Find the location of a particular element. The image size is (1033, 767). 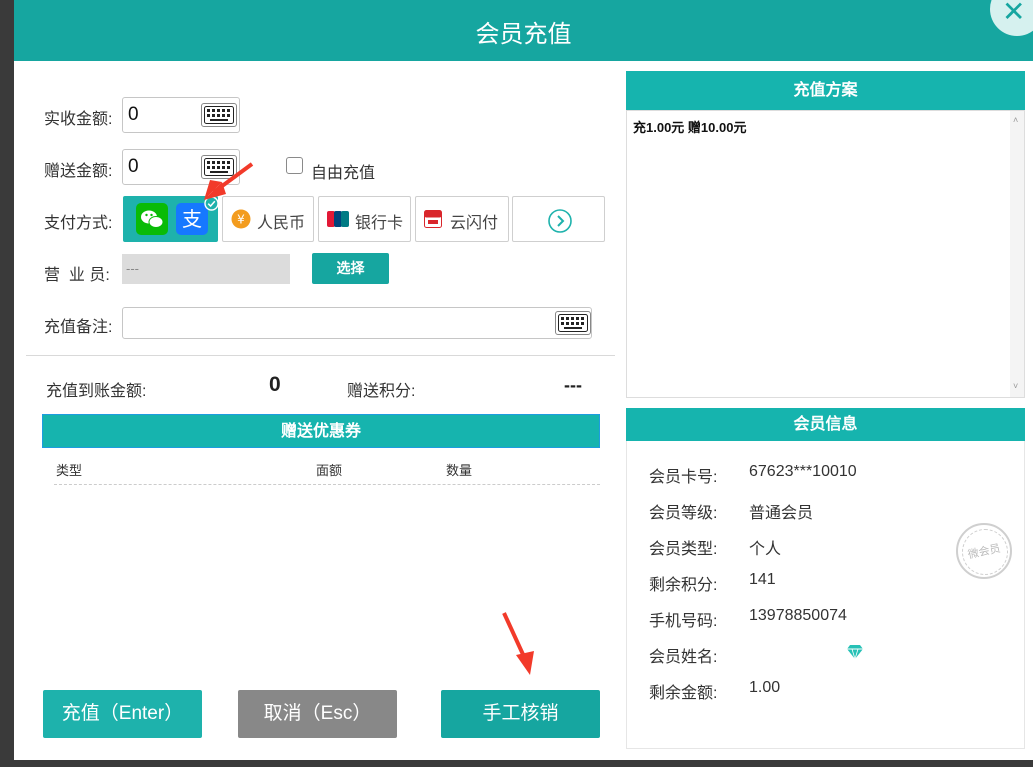

pay-method-cash-label: 人民币 is located at coordinates (281, 223).